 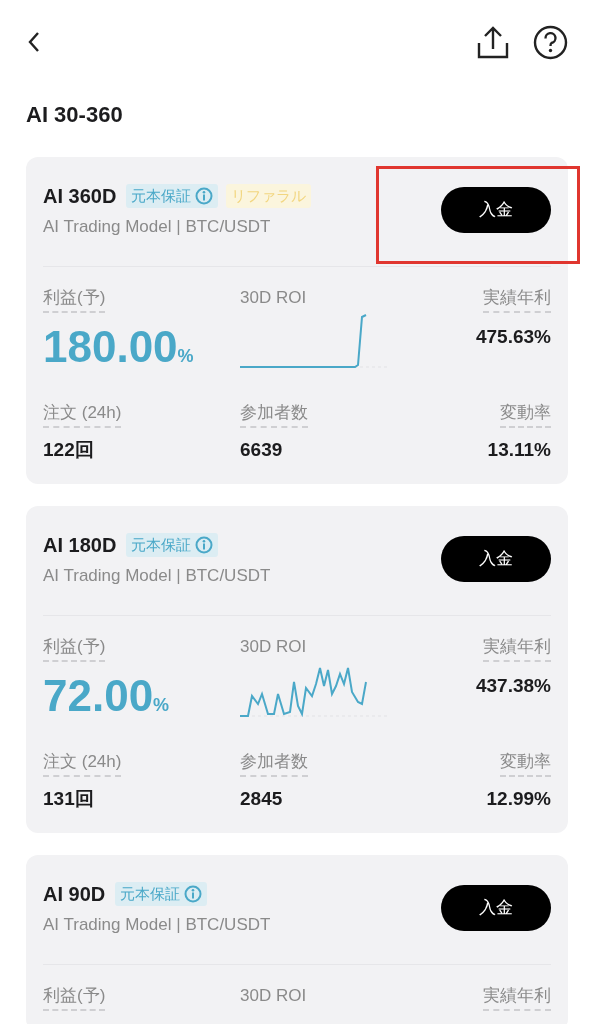 What do you see at coordinates (513, 685) in the screenshot?
I see `apr-value: 437.38%` at bounding box center [513, 685].